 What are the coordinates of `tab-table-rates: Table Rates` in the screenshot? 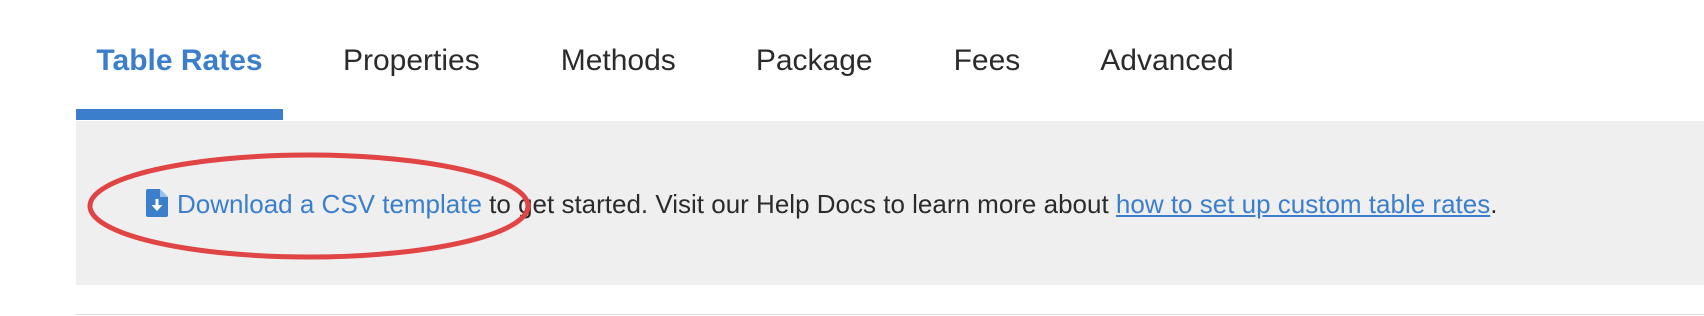 It's located at (179, 60).